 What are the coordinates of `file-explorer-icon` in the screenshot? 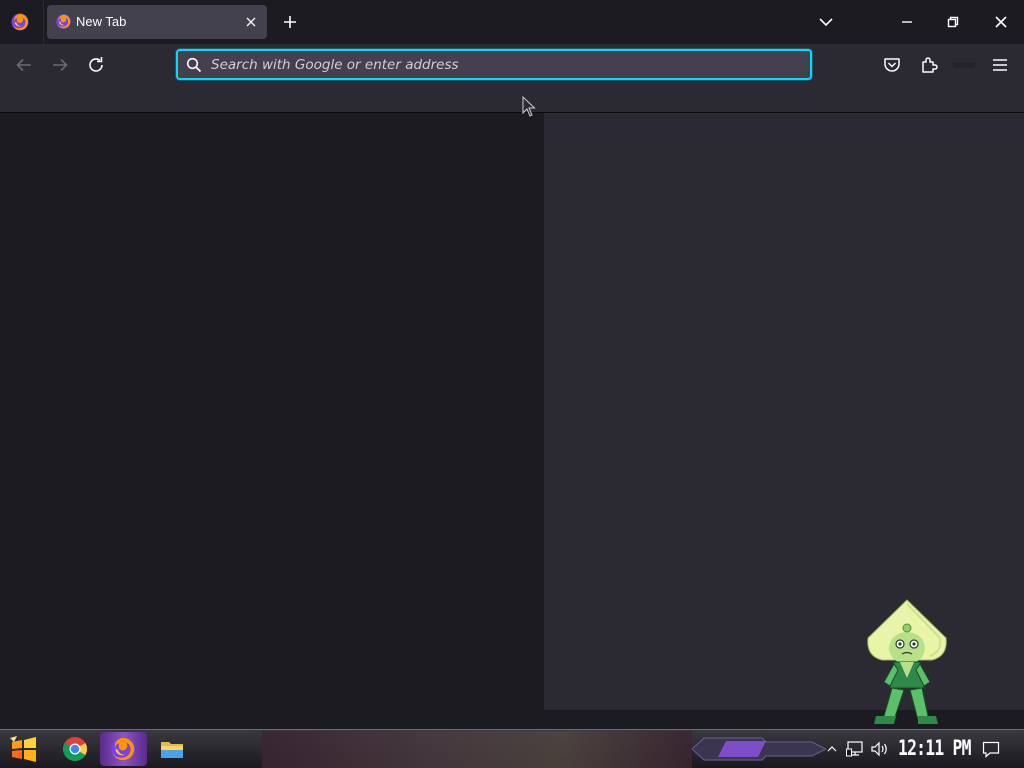 It's located at (172, 749).